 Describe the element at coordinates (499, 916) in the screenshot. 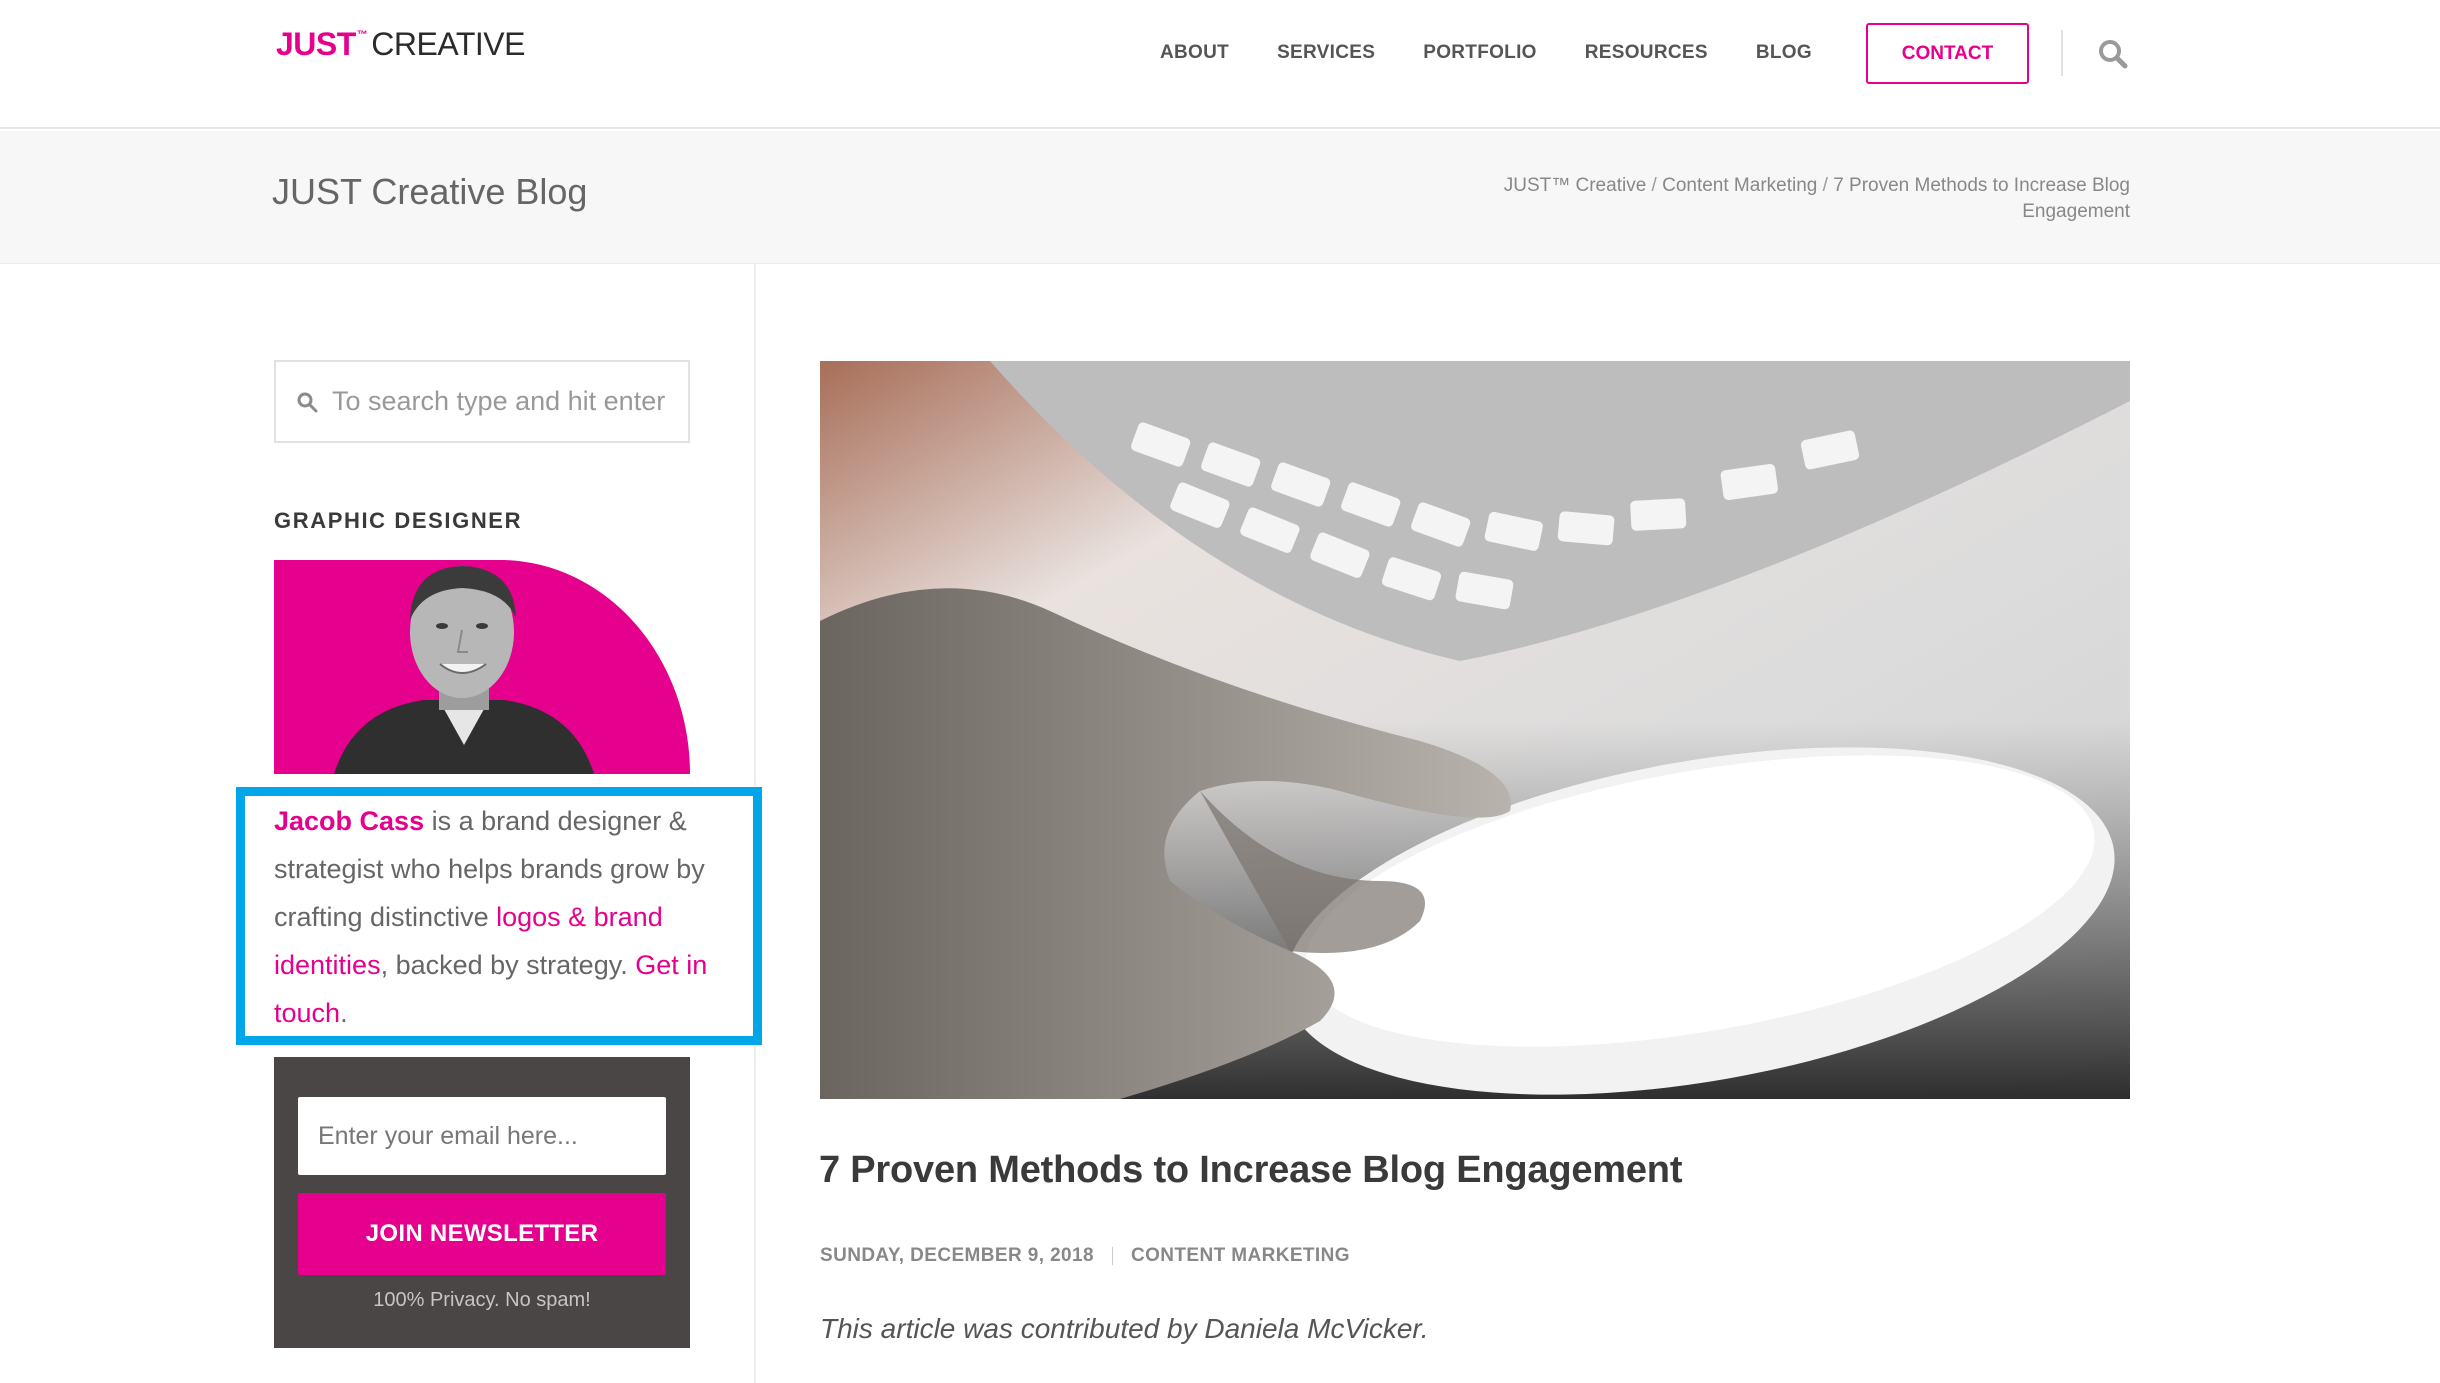

I see `highlight-box` at that location.